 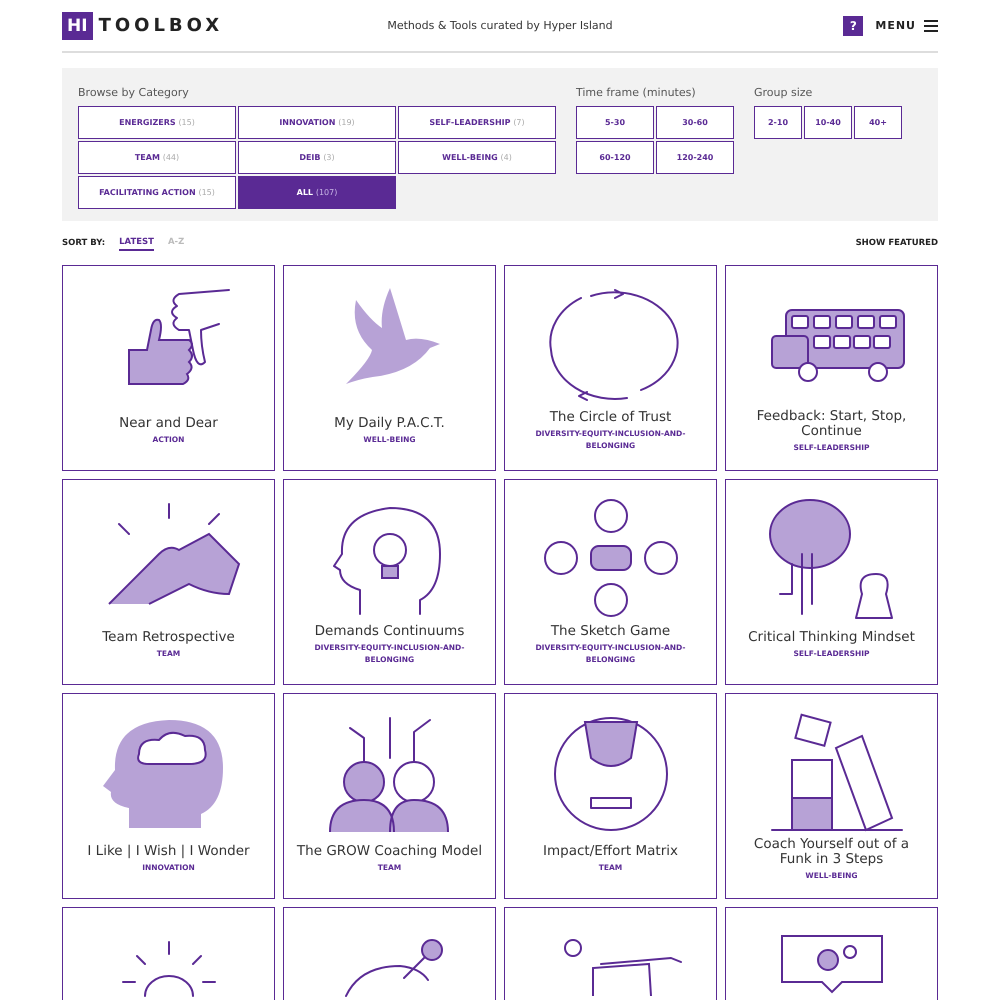 What do you see at coordinates (174, 554) in the screenshot?
I see `handshake-icon` at bounding box center [174, 554].